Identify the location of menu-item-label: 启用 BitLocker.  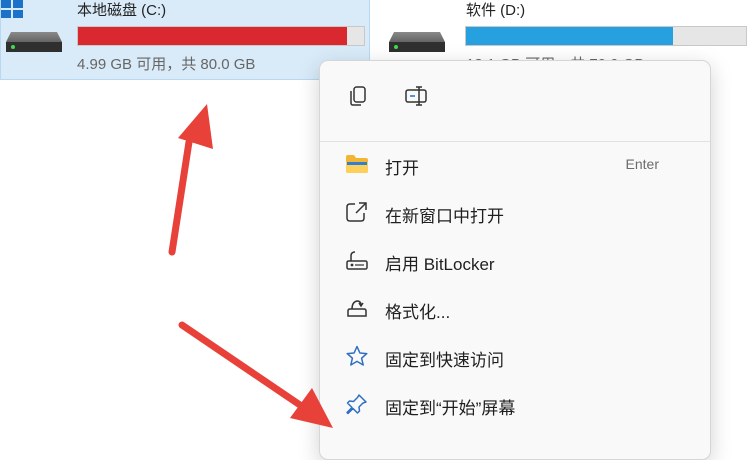
(440, 264).